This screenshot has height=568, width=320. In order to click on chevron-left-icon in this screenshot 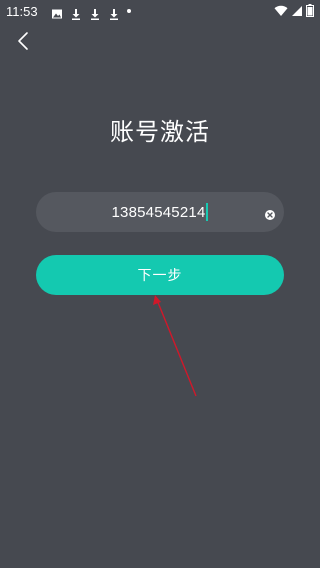, I will do `click(23, 43)`.